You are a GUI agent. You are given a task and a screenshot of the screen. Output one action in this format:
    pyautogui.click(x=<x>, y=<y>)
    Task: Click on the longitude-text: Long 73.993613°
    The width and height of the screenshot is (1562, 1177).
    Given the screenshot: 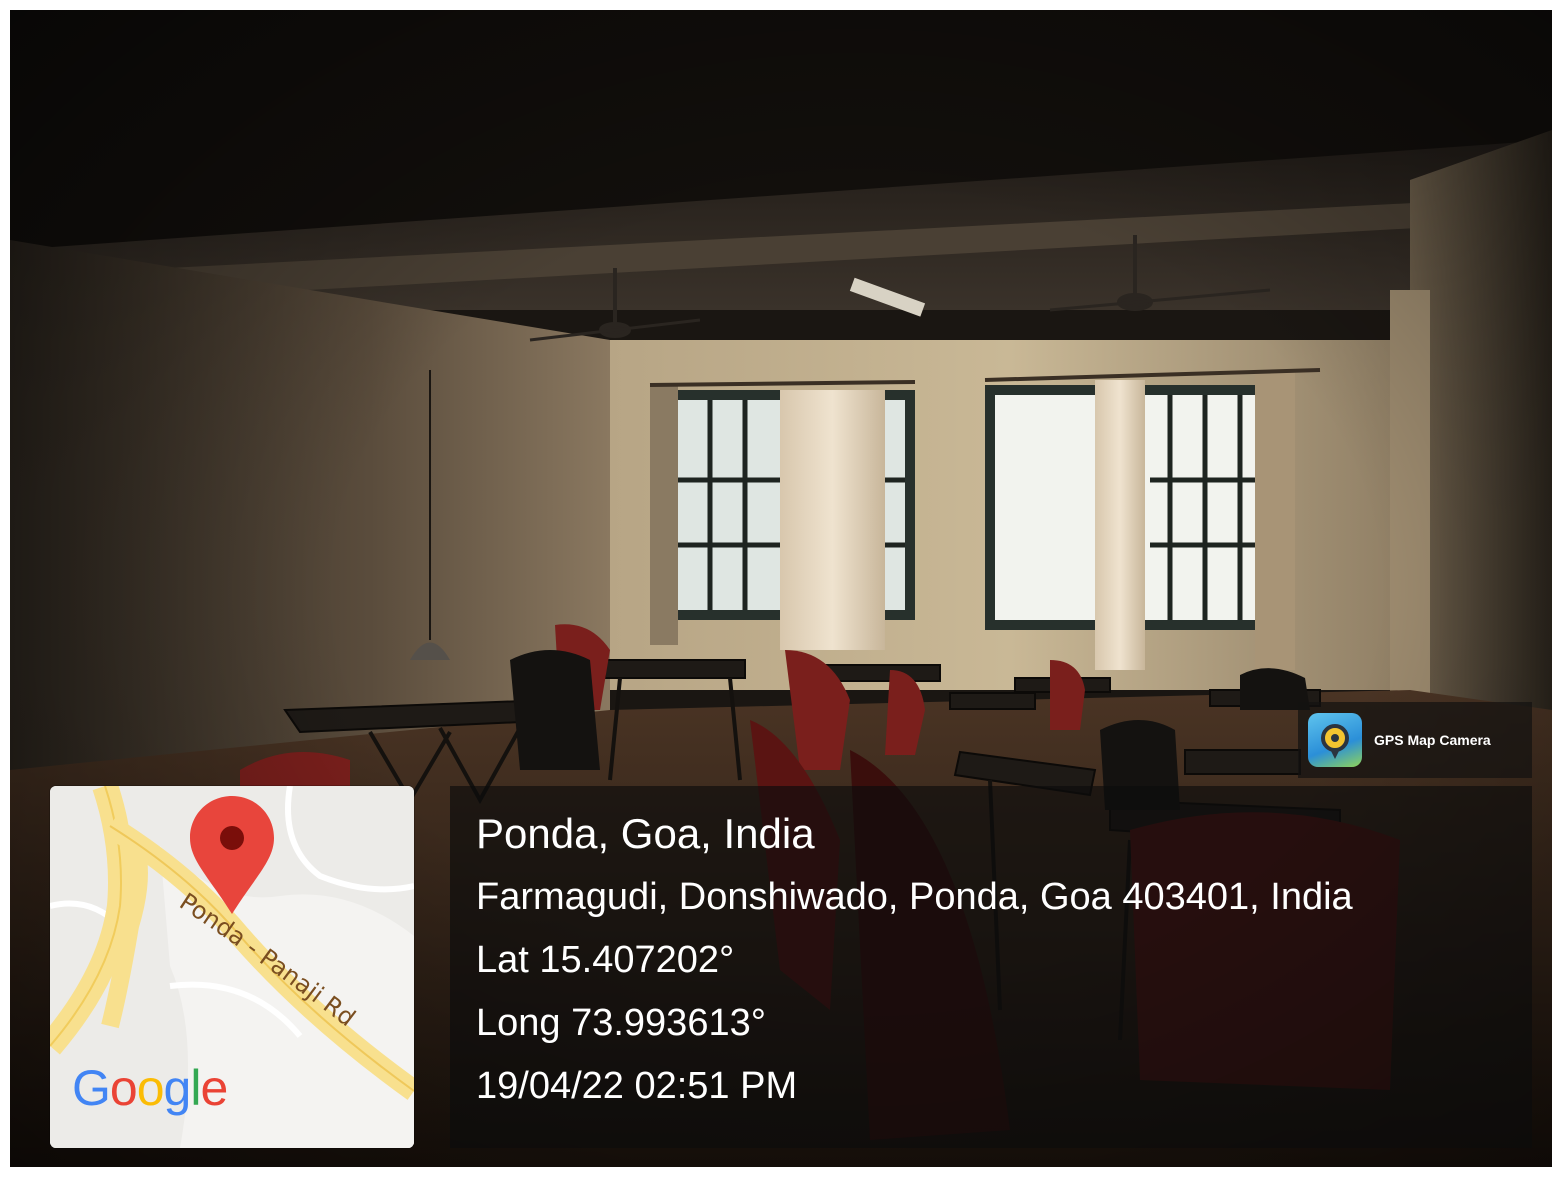 What is the action you would take?
    pyautogui.click(x=621, y=1023)
    